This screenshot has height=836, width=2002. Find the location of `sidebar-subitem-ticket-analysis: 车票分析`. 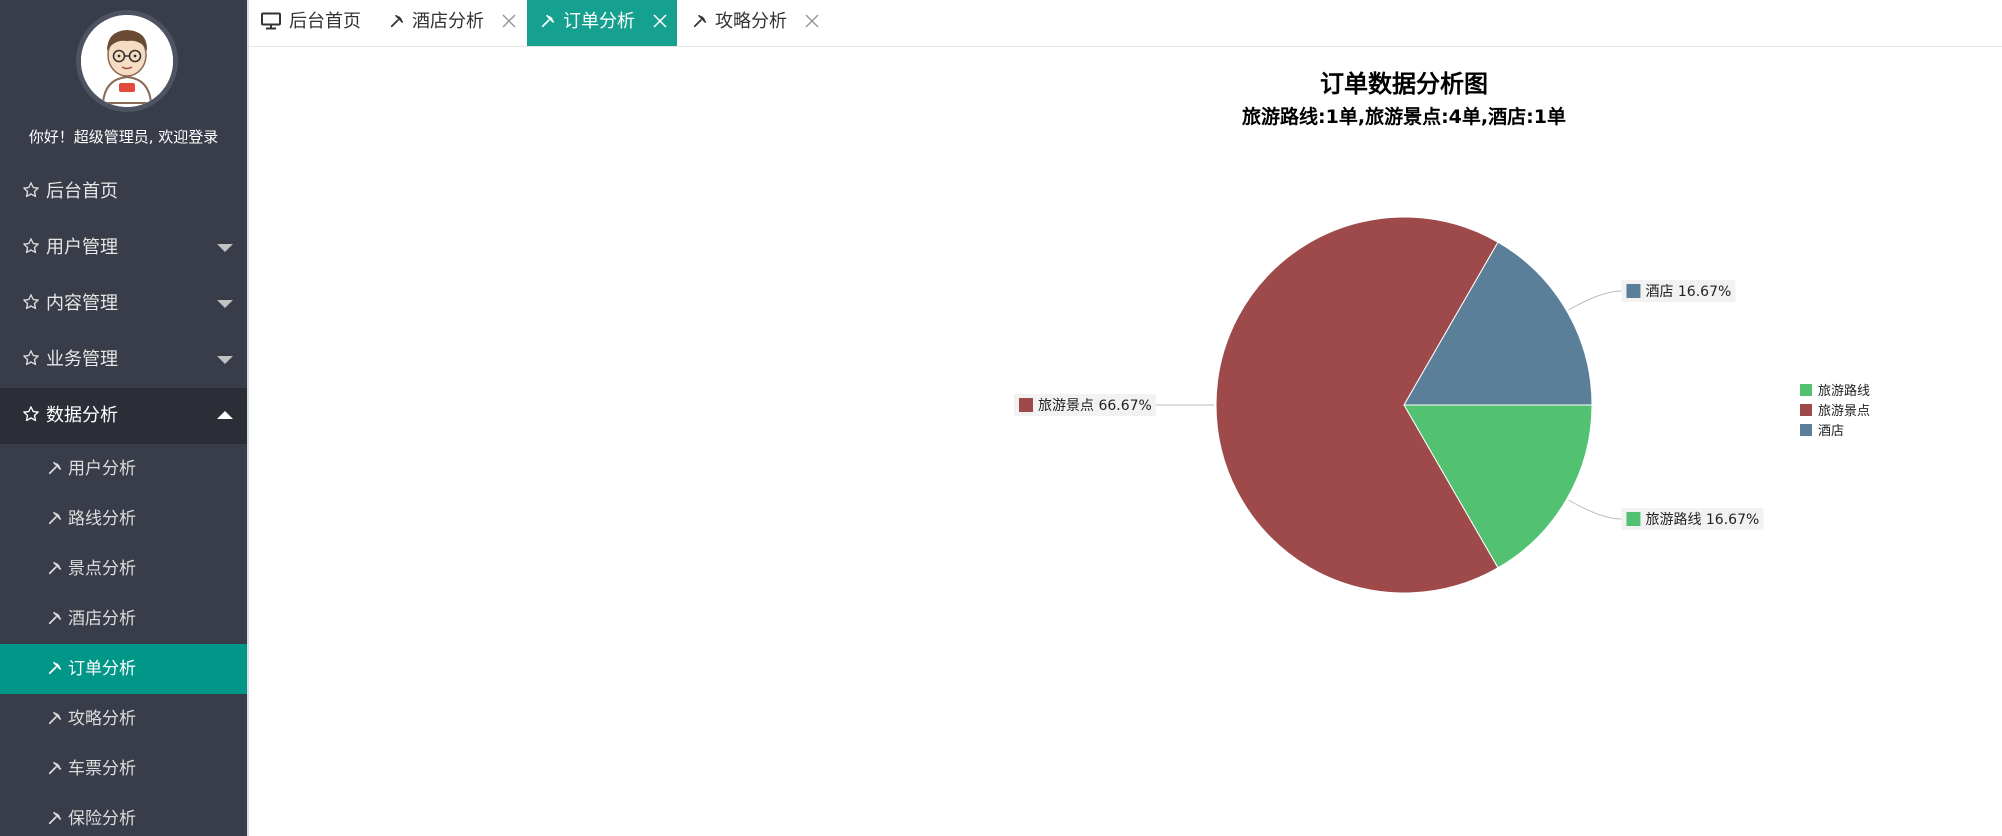

sidebar-subitem-ticket-analysis: 车票分析 is located at coordinates (123, 769).